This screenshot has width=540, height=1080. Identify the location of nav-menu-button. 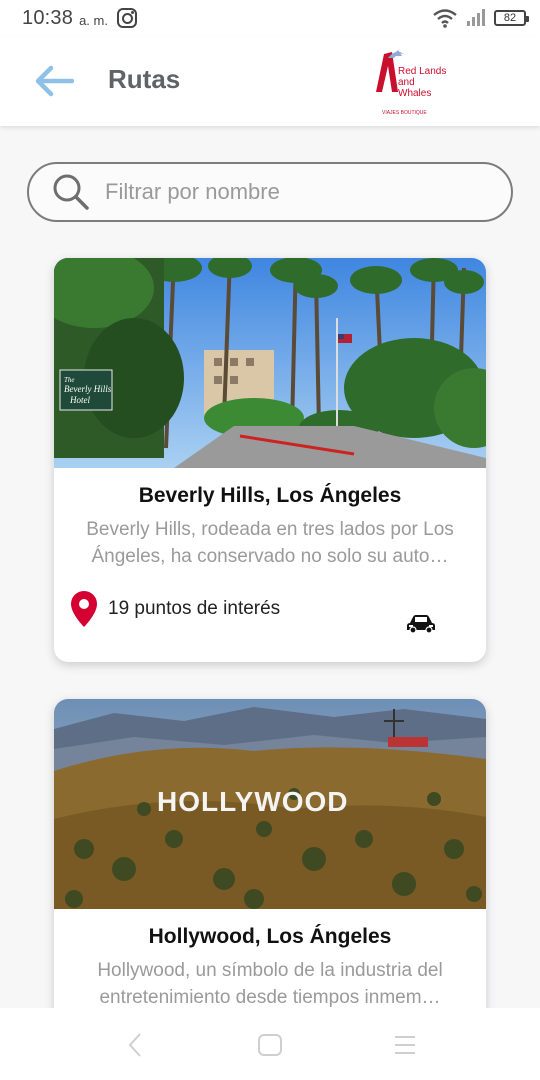
(405, 1045).